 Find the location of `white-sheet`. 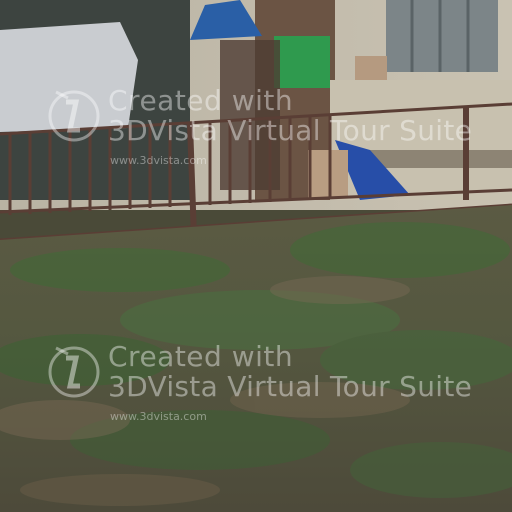

white-sheet is located at coordinates (69, 77).